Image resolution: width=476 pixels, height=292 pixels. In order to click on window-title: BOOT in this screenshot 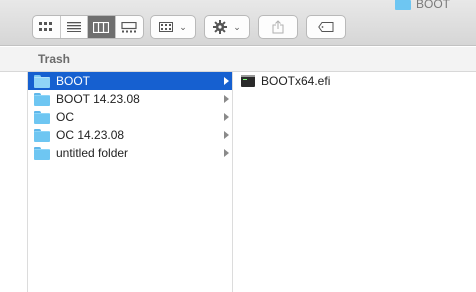, I will do `click(422, 5)`.